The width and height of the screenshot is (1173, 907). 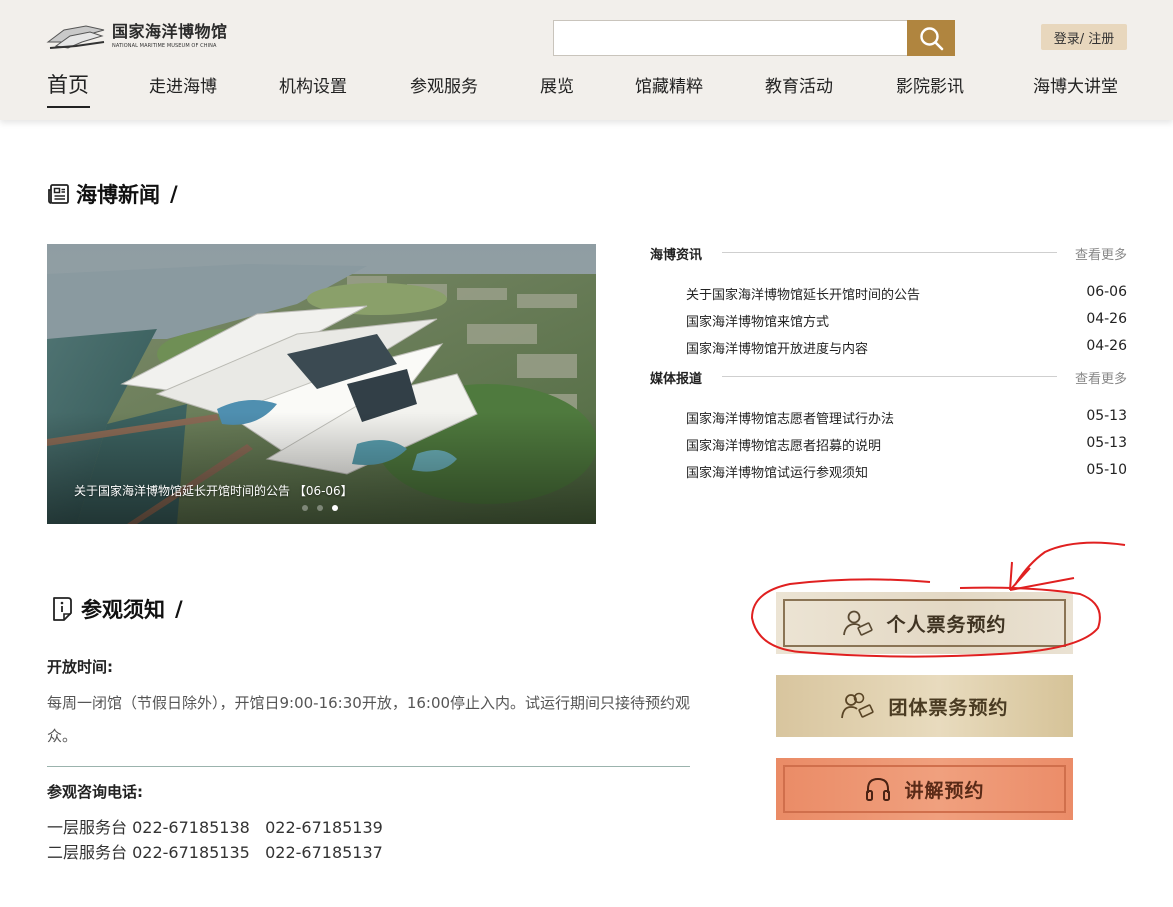 I want to click on search-button, so click(x=931, y=38).